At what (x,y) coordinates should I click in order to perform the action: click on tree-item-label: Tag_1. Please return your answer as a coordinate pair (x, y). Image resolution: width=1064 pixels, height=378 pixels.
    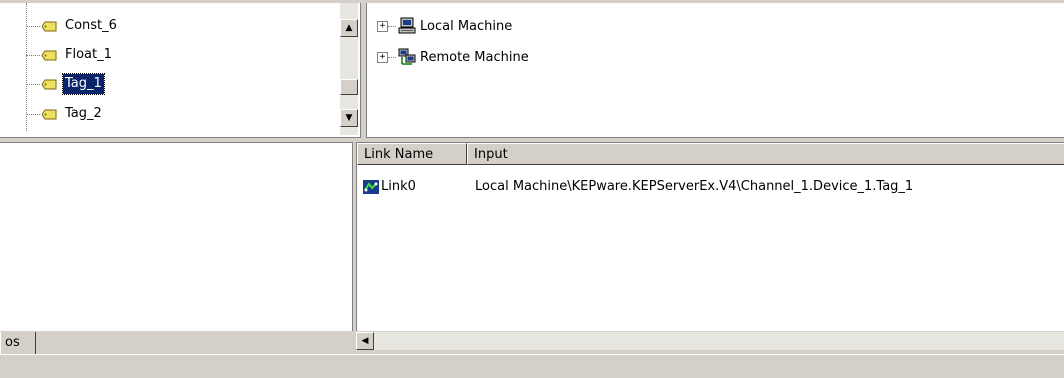
    Looking at the image, I should click on (83, 84).